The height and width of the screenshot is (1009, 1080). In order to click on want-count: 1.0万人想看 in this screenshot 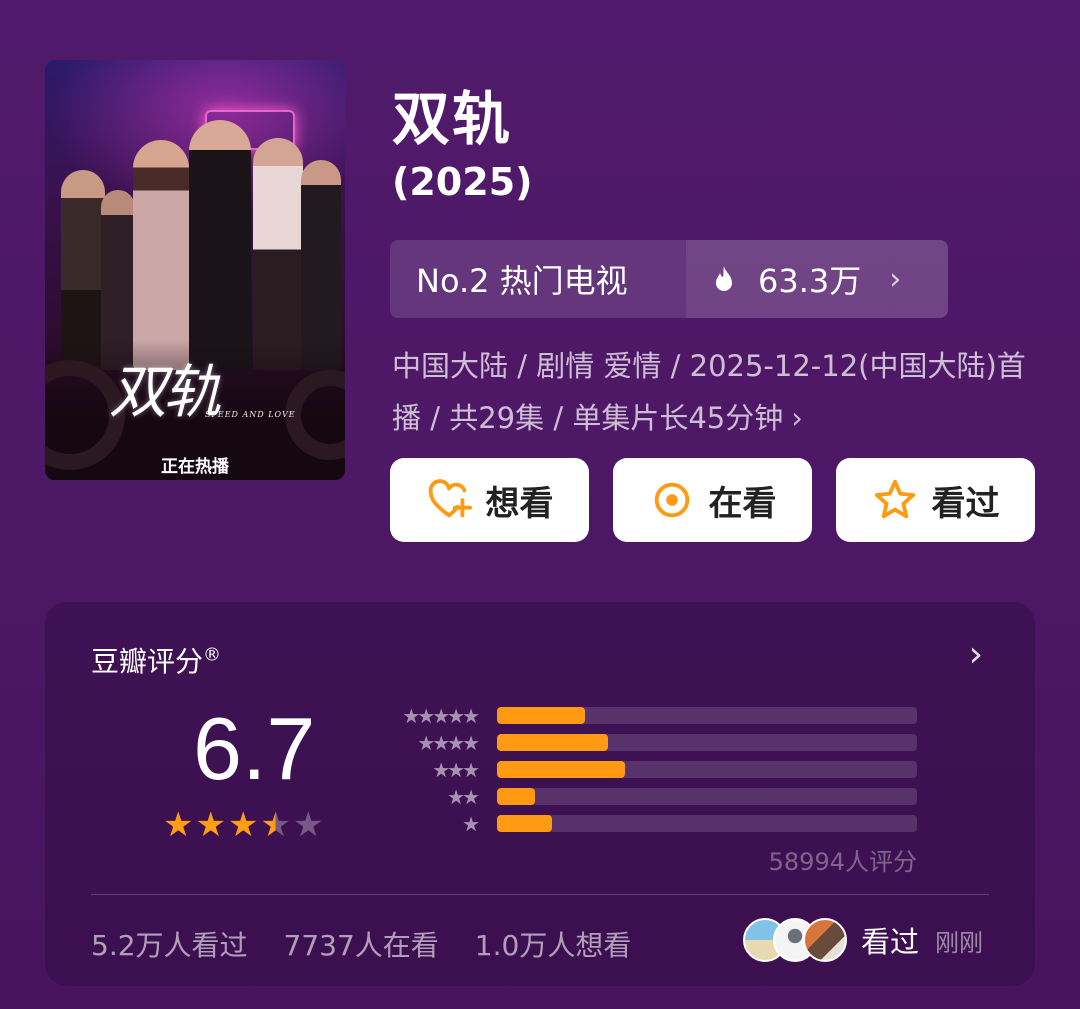, I will do `click(553, 944)`.